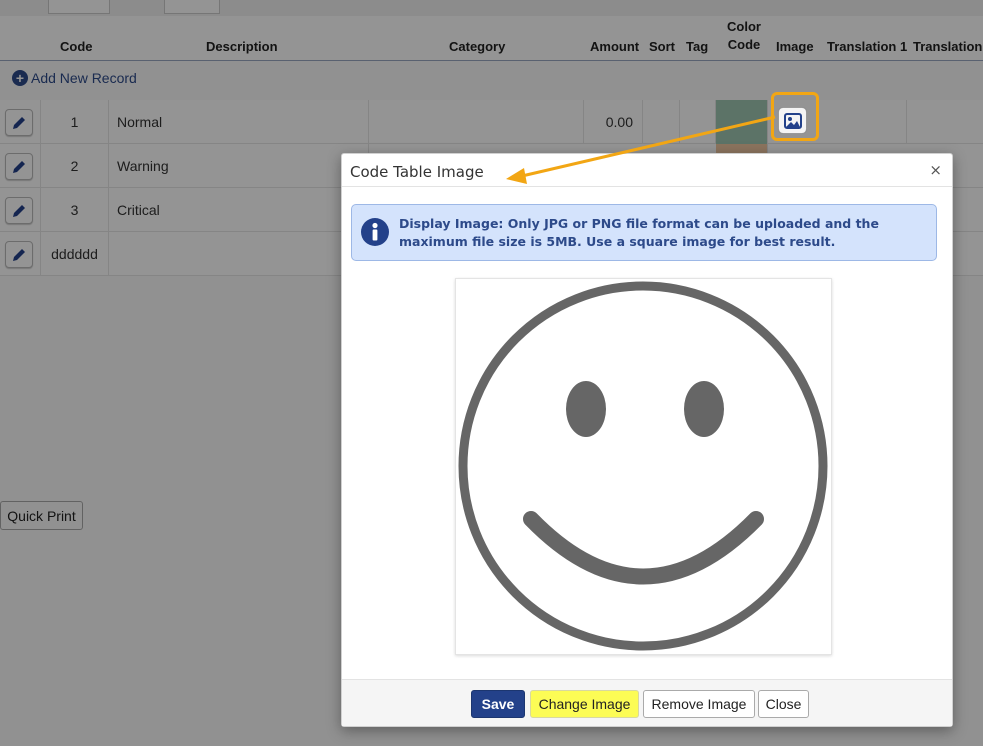 This screenshot has height=746, width=983. Describe the element at coordinates (375, 232) in the screenshot. I see `info-icon` at that location.